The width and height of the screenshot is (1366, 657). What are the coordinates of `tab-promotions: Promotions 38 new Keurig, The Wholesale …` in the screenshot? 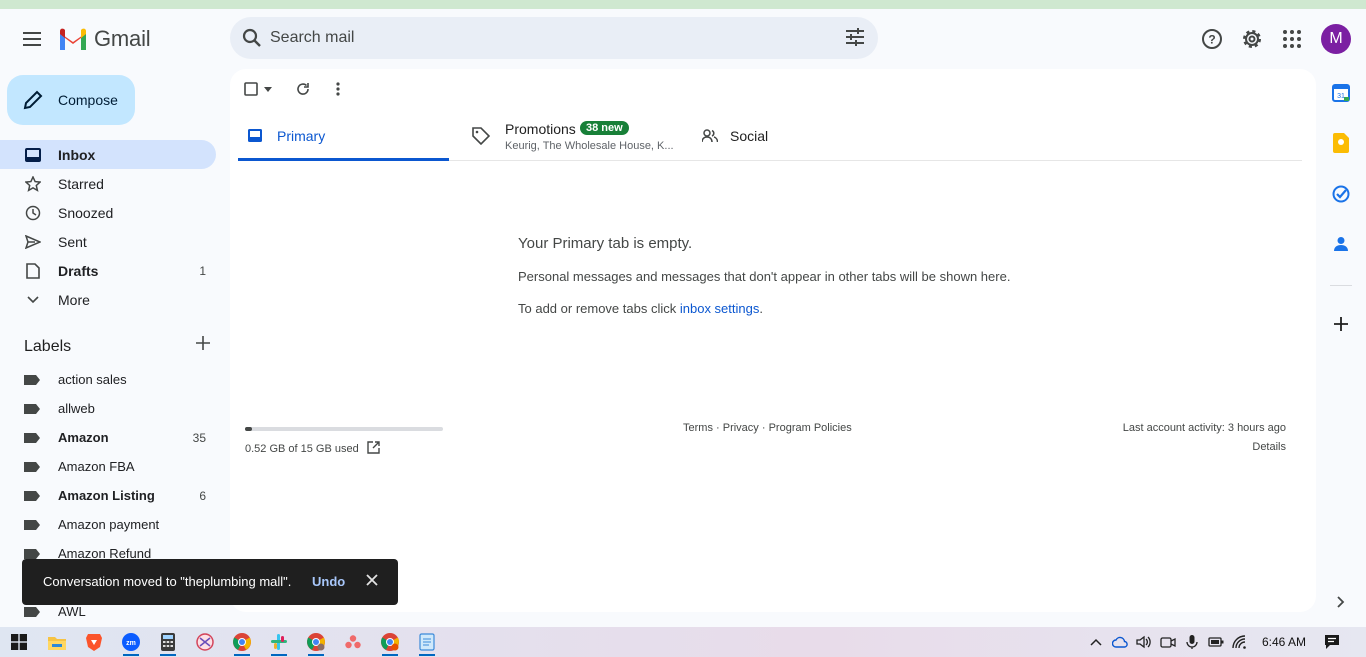 It's located at (583, 138).